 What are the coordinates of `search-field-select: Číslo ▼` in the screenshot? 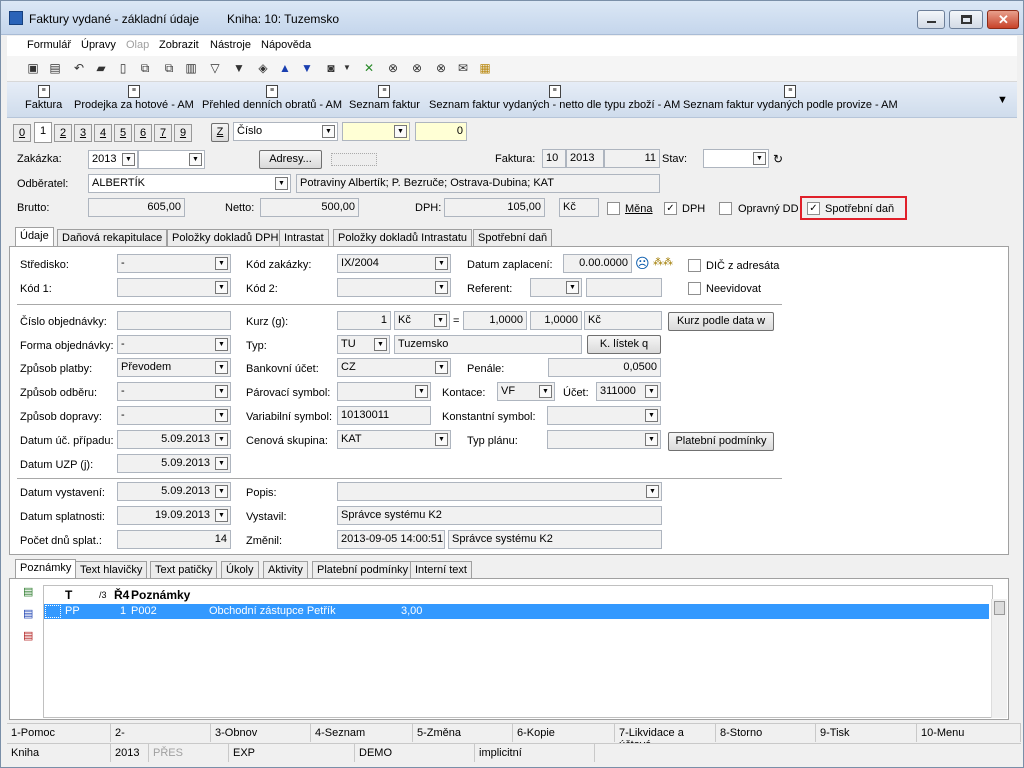 It's located at (285, 131).